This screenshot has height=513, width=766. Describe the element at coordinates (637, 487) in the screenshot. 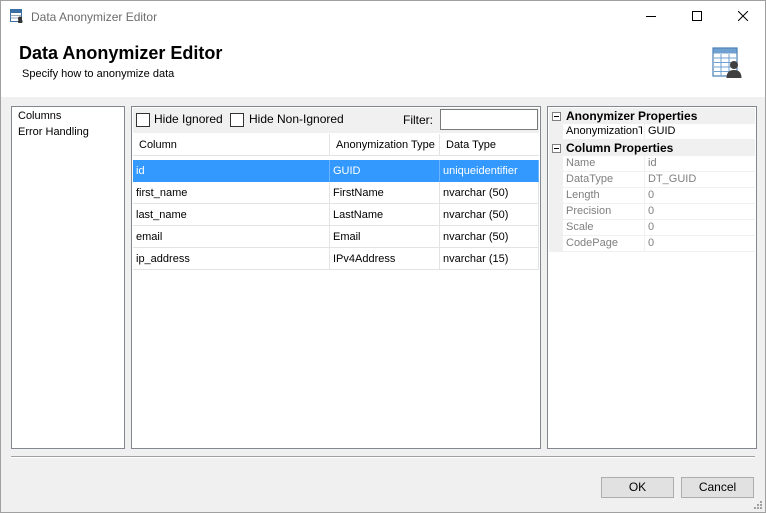

I see `ok-button: OK` at that location.